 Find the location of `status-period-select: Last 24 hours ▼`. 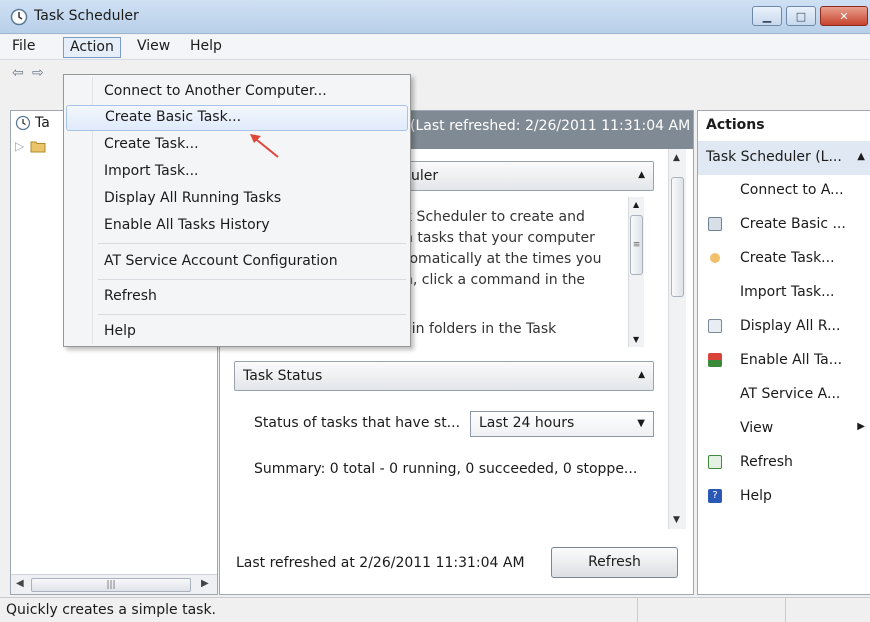

status-period-select: Last 24 hours ▼ is located at coordinates (562, 424).